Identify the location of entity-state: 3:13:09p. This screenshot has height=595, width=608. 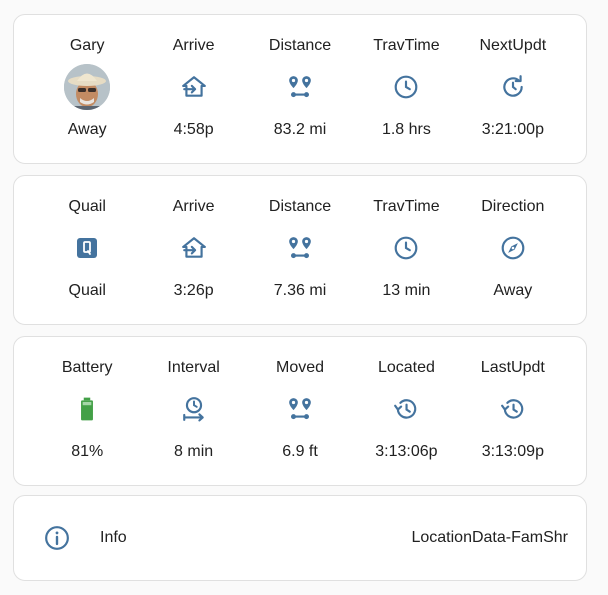
(512, 451).